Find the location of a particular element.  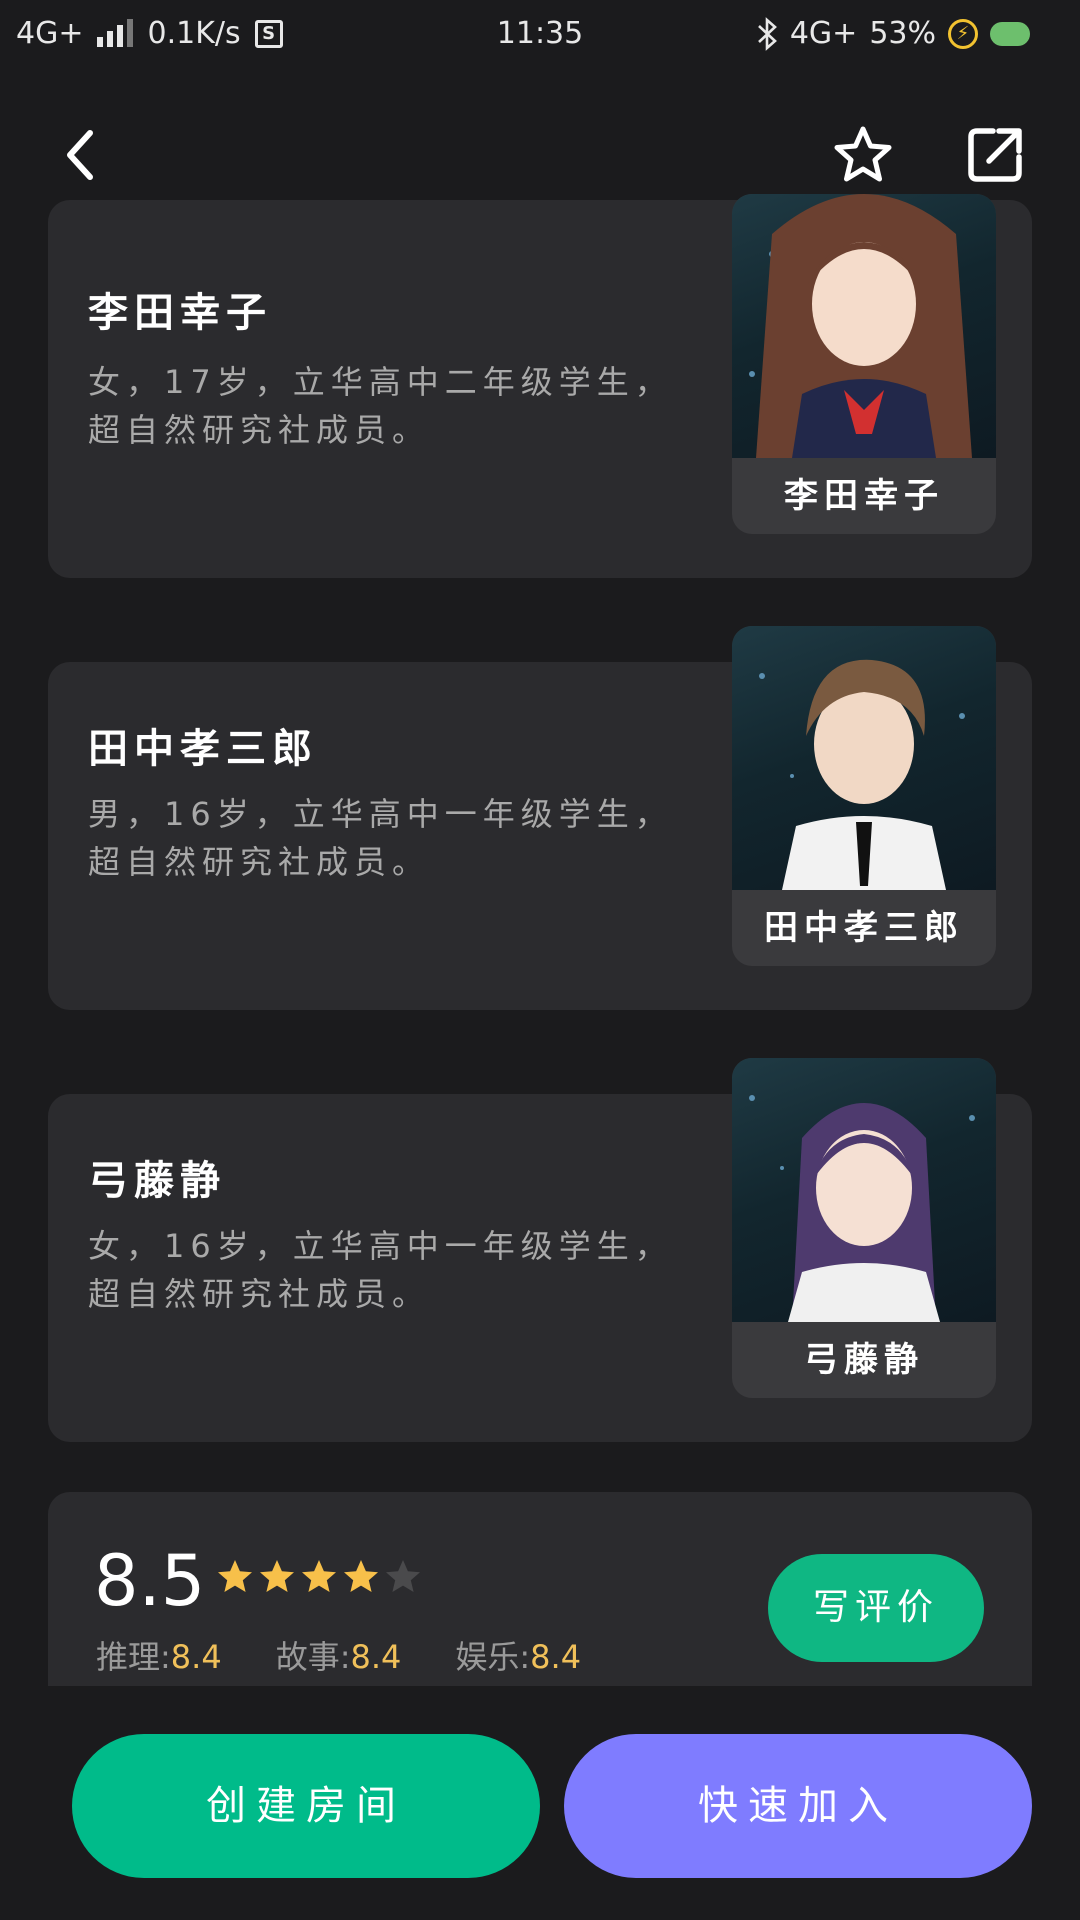

character-name: 田中孝三郎 is located at coordinates (203, 749).